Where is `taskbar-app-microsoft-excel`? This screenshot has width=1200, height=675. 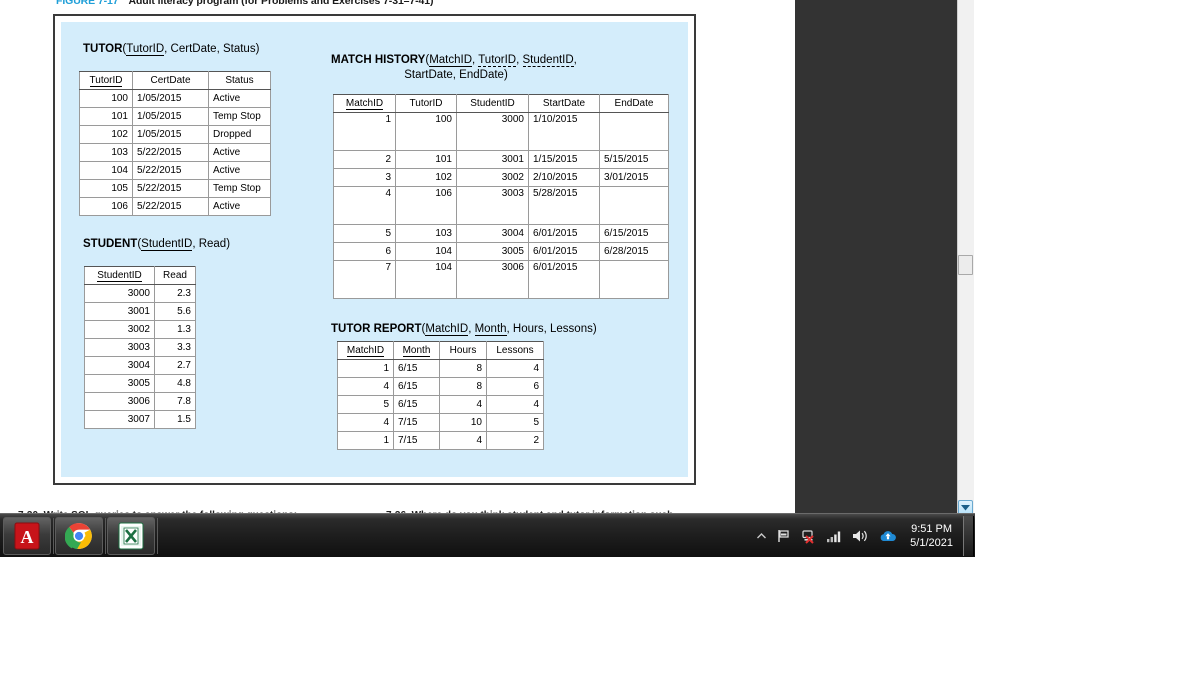 taskbar-app-microsoft-excel is located at coordinates (131, 536).